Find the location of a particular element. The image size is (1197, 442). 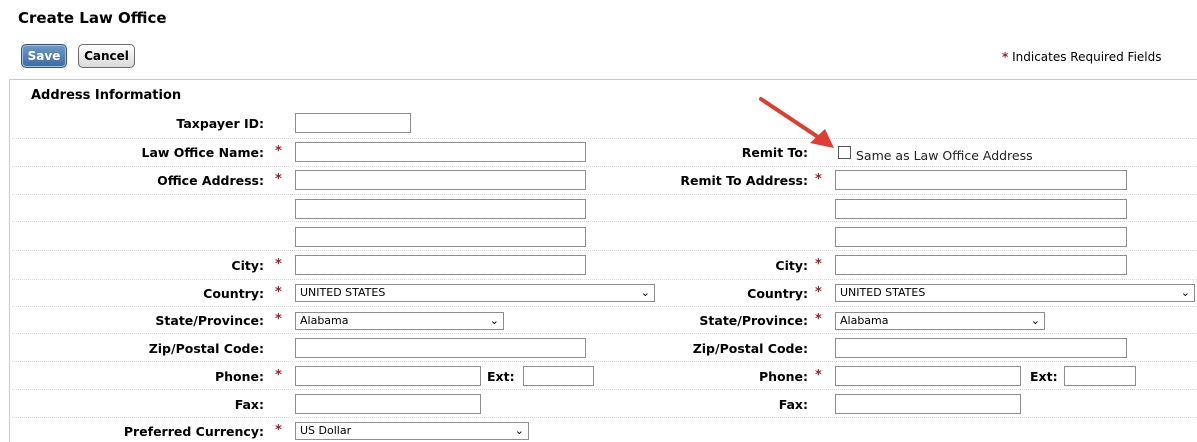

remit-state-select-value: Alabama is located at coordinates (864, 320).